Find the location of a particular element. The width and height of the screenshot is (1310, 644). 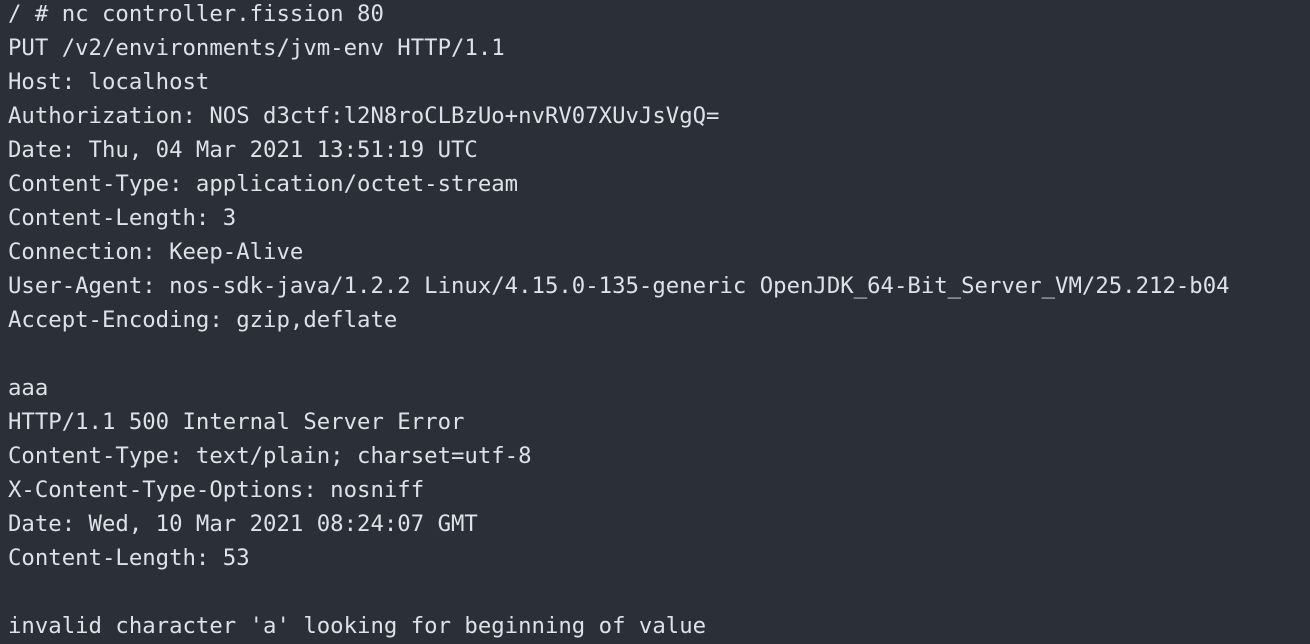

date-header: Date: Thu, 04 Mar 2021 13:51:19 UTC is located at coordinates (243, 150).